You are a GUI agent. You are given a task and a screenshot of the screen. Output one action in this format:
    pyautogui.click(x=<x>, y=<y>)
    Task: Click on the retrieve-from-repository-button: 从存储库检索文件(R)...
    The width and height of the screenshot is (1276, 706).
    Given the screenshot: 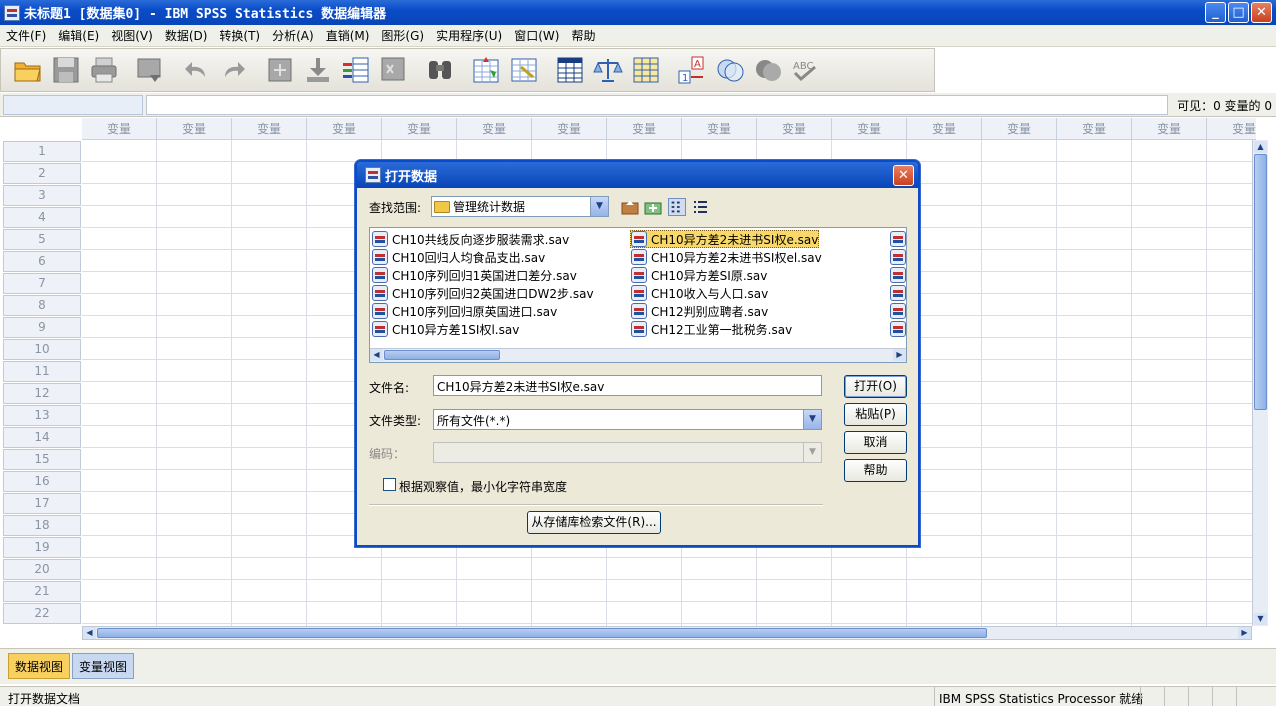 What is the action you would take?
    pyautogui.click(x=594, y=522)
    